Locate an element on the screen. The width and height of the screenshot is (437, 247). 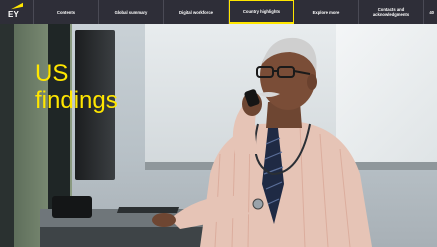
nav-item-digital-workforce: Digital workforce is located at coordinates (196, 12).